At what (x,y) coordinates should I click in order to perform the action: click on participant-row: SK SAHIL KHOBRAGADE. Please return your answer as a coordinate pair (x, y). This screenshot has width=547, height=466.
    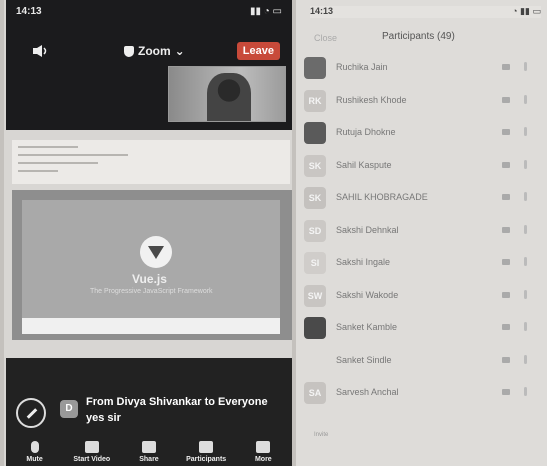
    Looking at the image, I should click on (421, 198).